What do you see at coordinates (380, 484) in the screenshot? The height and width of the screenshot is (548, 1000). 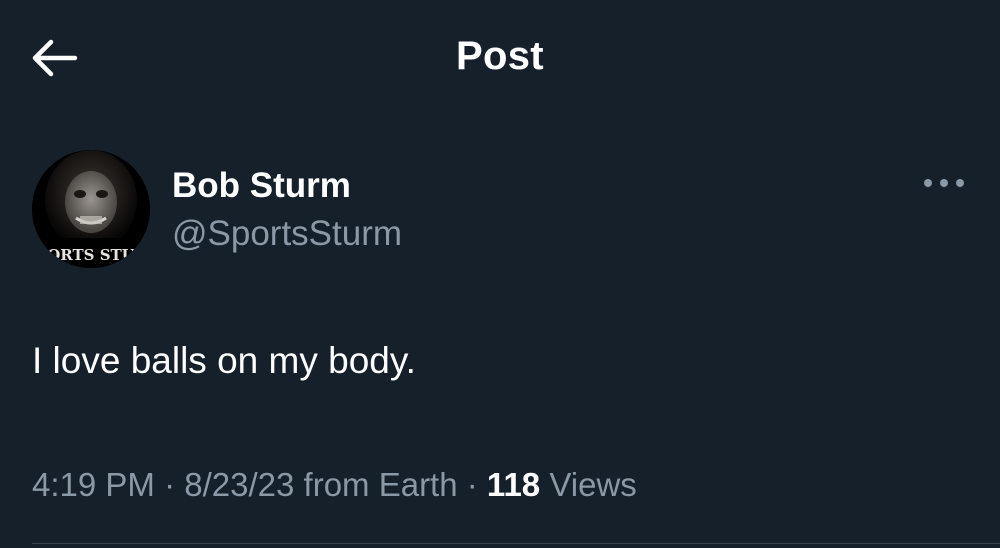 I see `post-source: from Earth` at bounding box center [380, 484].